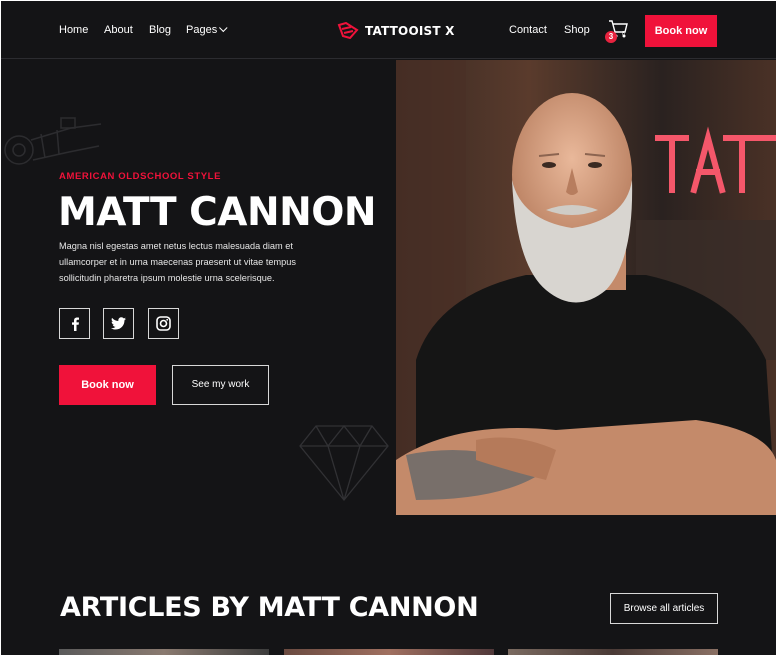 This screenshot has width=776, height=655. I want to click on cart-button: 3 8, so click(617, 31).